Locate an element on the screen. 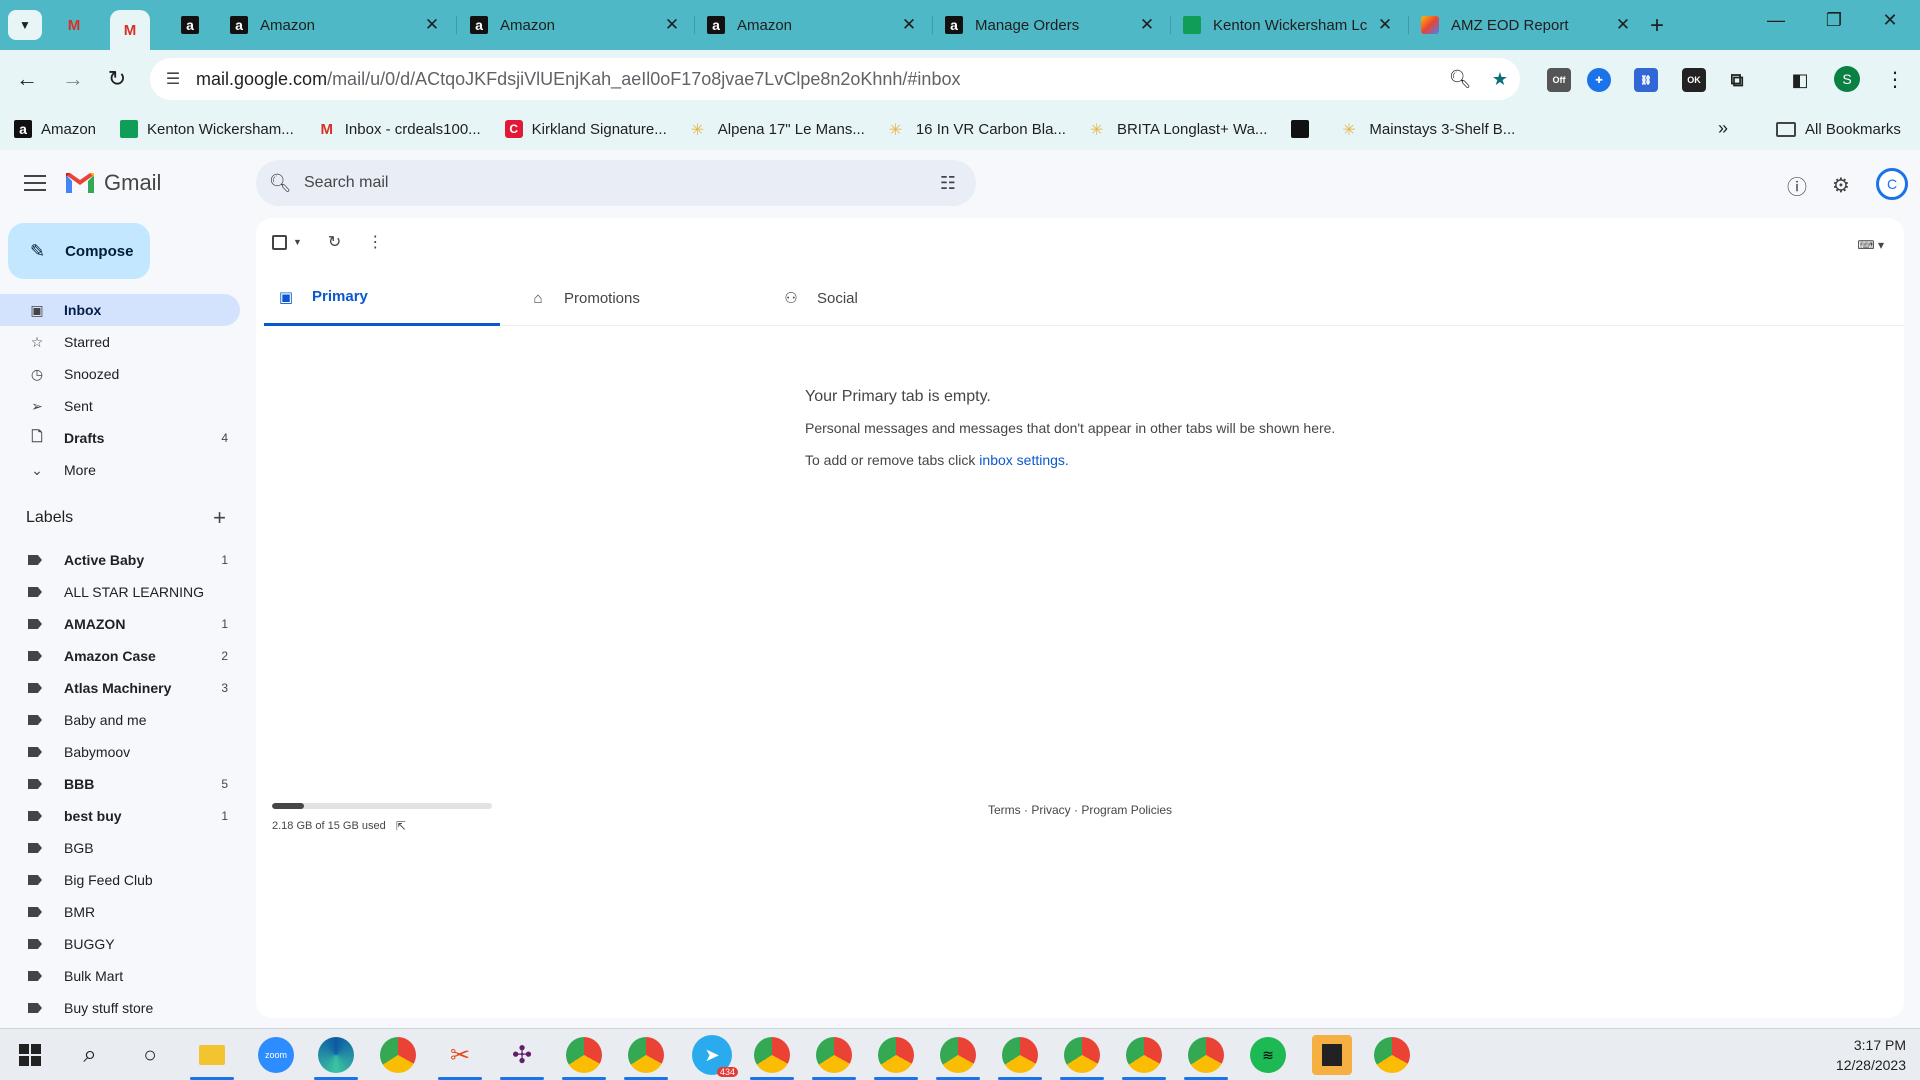 This screenshot has height=1080, width=1920. pinned-tab-gmail-active: M is located at coordinates (130, 30).